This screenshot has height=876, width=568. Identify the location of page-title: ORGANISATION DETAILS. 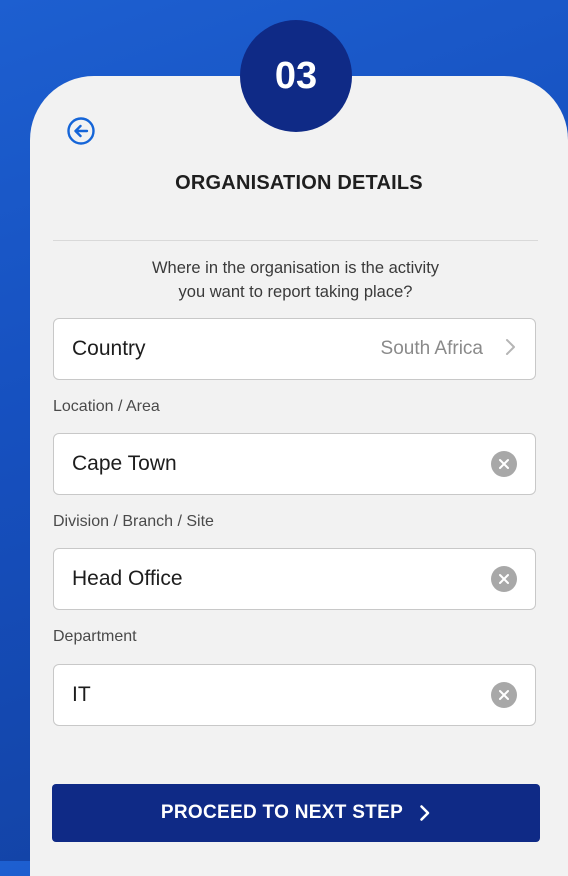
(299, 183).